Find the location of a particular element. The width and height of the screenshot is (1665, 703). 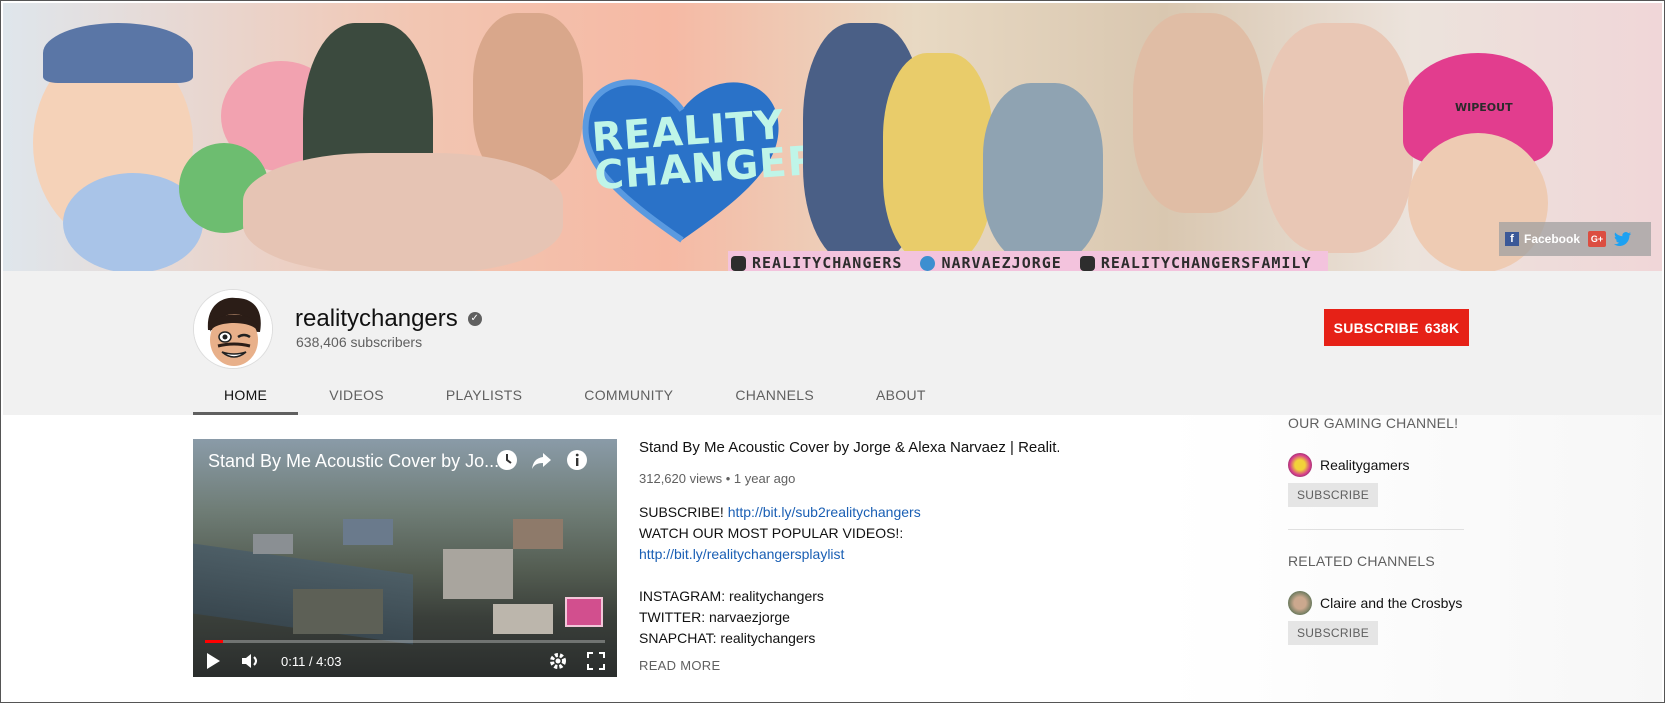

related-channel-claire: Claire and the Crosbys is located at coordinates (1375, 603).